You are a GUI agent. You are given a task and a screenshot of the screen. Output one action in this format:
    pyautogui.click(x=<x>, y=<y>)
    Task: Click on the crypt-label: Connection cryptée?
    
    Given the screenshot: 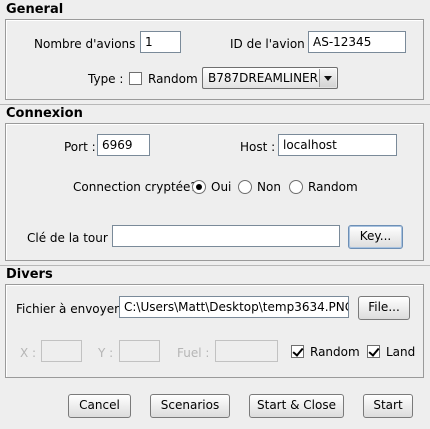 What is the action you would take?
    pyautogui.click(x=135, y=187)
    